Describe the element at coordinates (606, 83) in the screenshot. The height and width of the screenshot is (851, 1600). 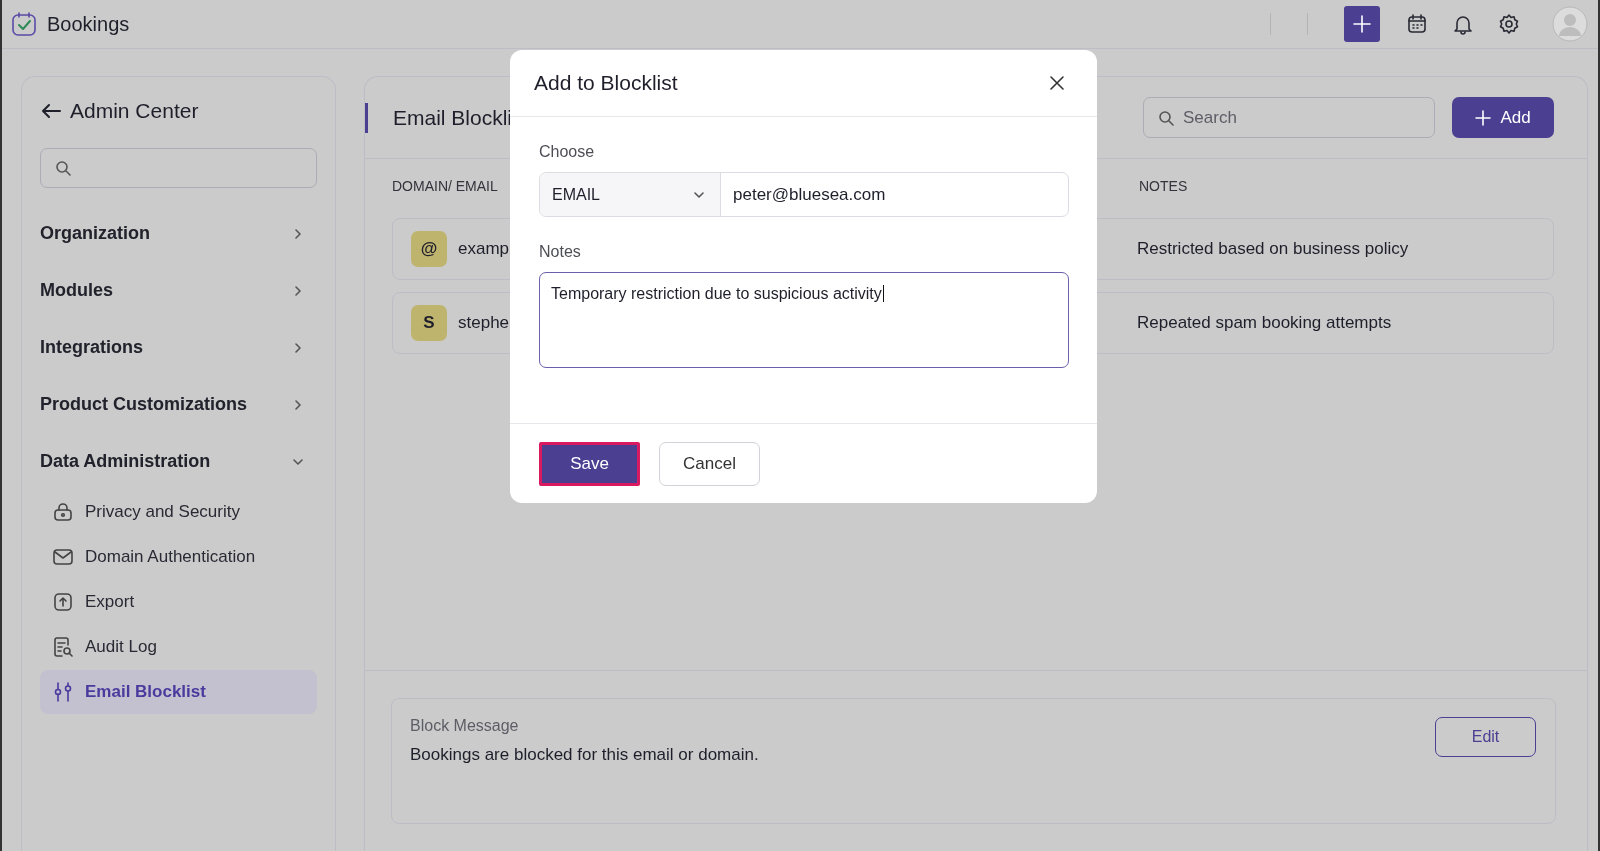
I see `dialog-title: Add to Blocklist` at that location.